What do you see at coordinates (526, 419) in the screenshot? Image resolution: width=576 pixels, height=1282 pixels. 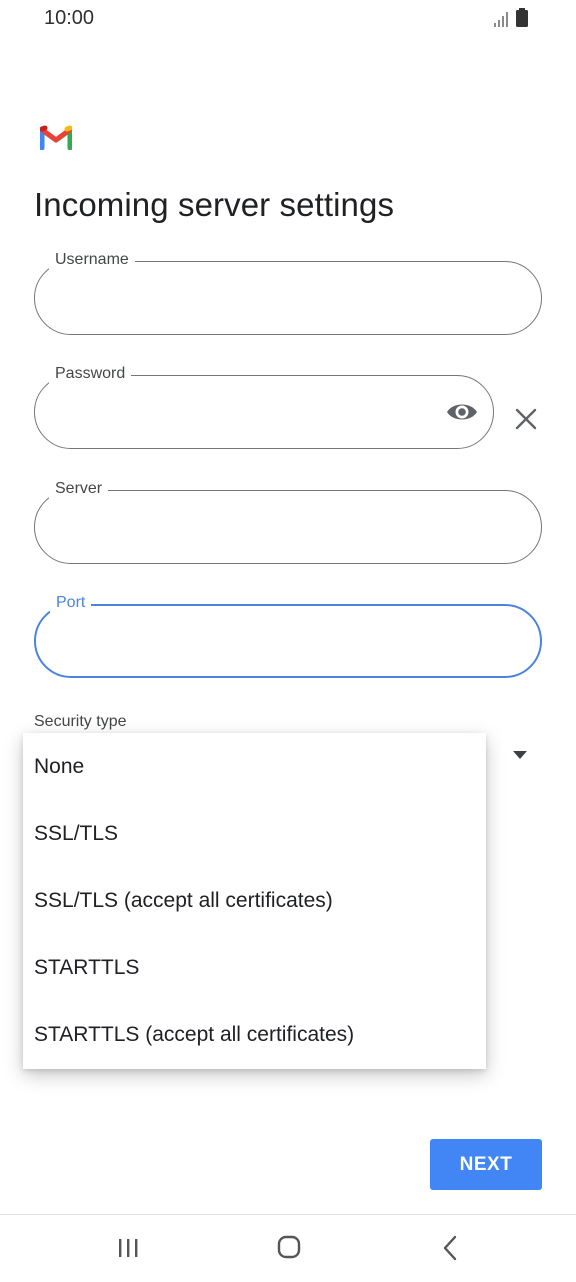 I see `close-icon` at bounding box center [526, 419].